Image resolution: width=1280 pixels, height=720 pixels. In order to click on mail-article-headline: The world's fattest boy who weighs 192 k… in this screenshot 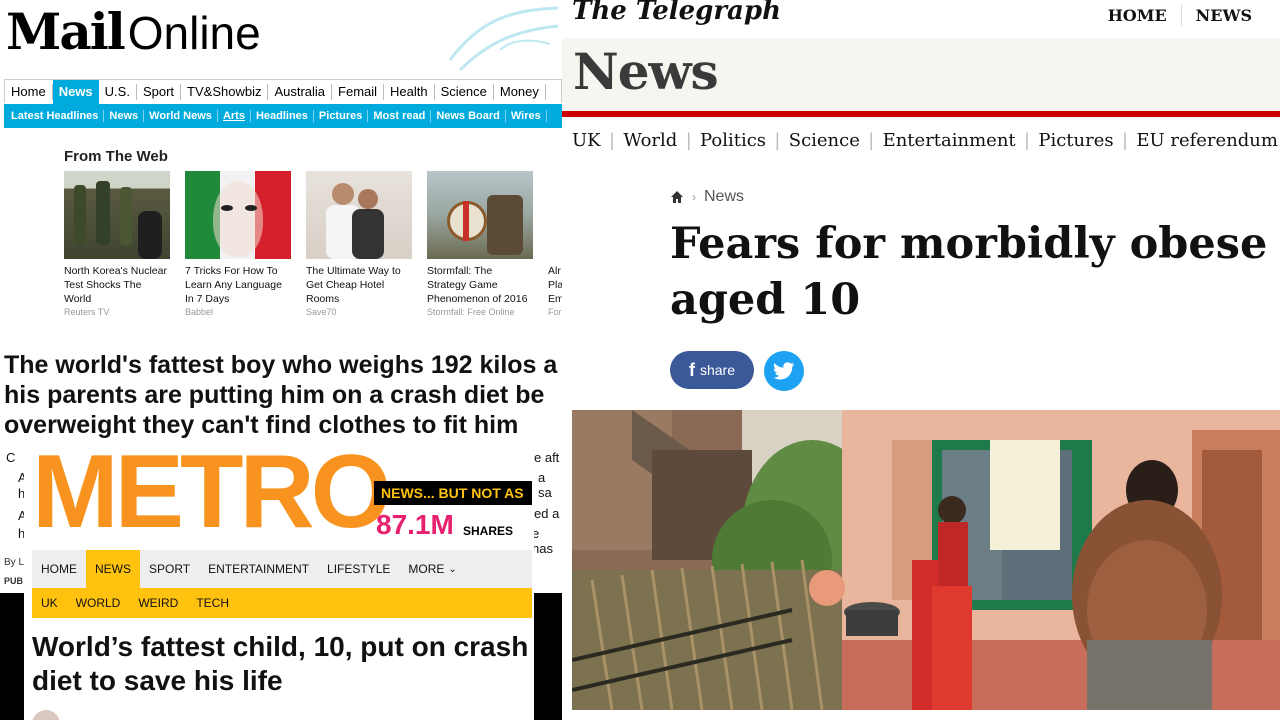, I will do `click(283, 395)`.